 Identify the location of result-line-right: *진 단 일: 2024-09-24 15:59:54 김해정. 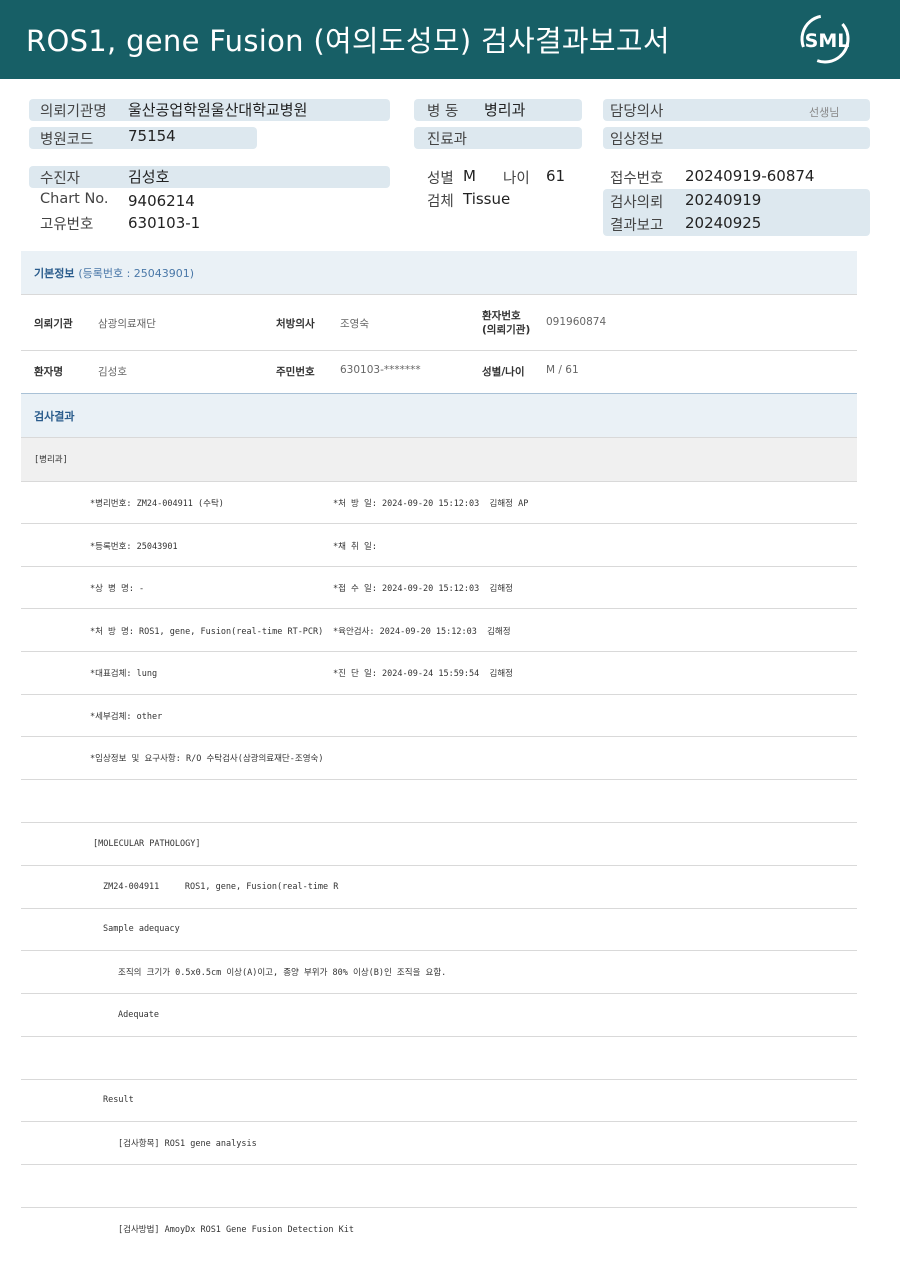
(423, 674).